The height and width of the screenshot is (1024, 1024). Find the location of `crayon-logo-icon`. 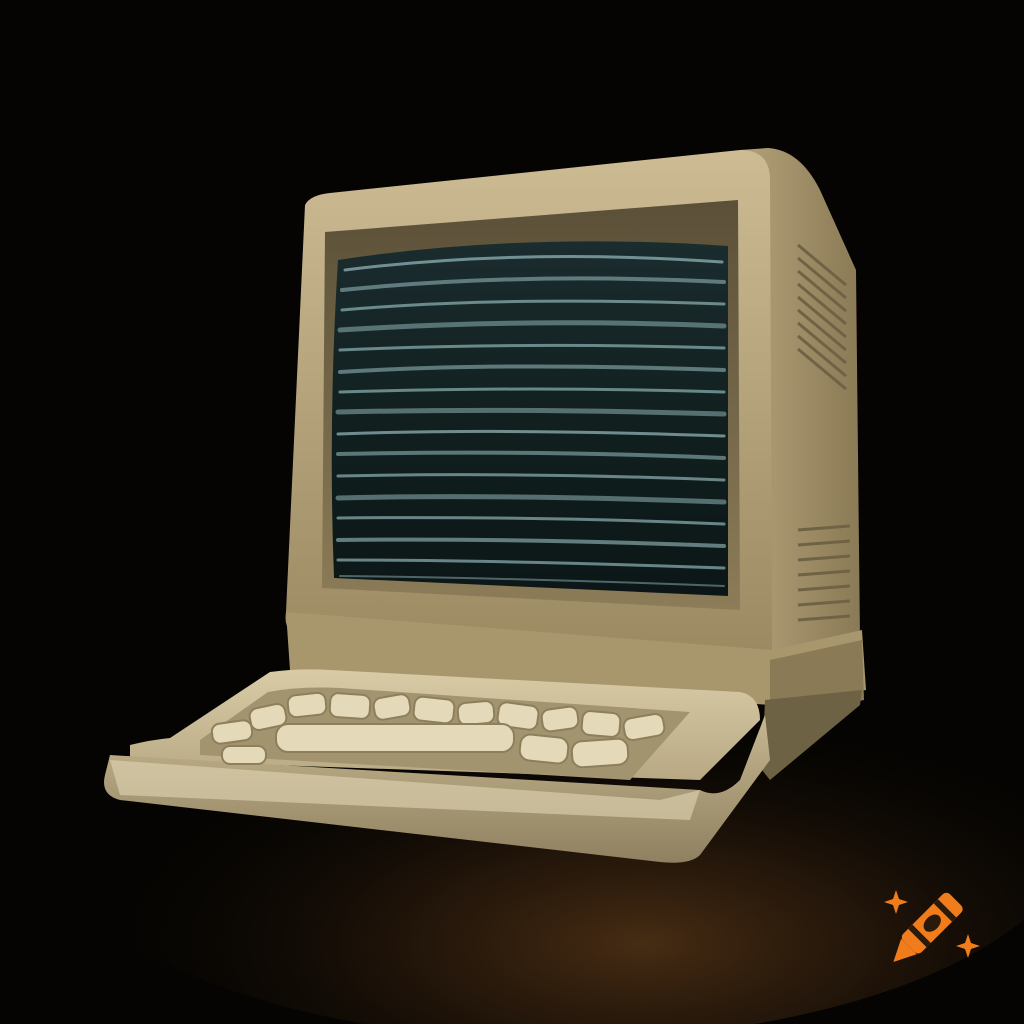

crayon-logo-icon is located at coordinates (928, 926).